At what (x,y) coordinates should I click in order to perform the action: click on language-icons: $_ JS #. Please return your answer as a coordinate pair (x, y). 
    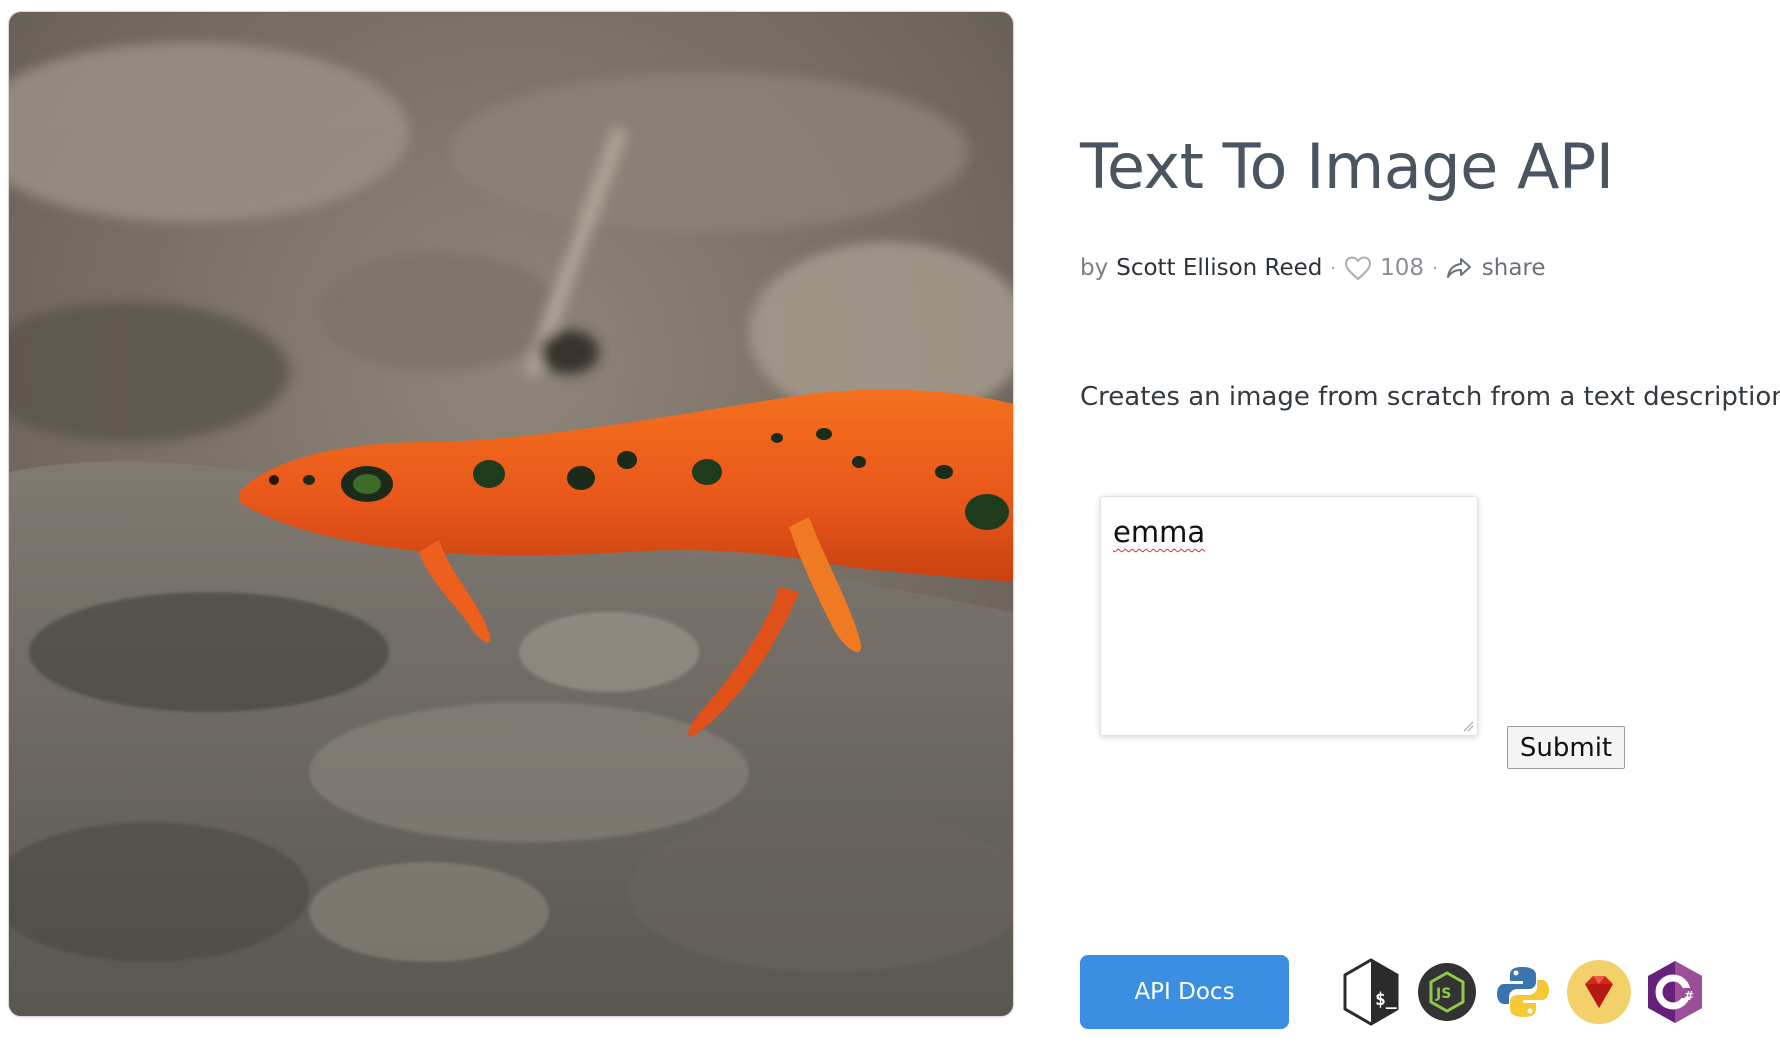
    Looking at the image, I should click on (1523, 992).